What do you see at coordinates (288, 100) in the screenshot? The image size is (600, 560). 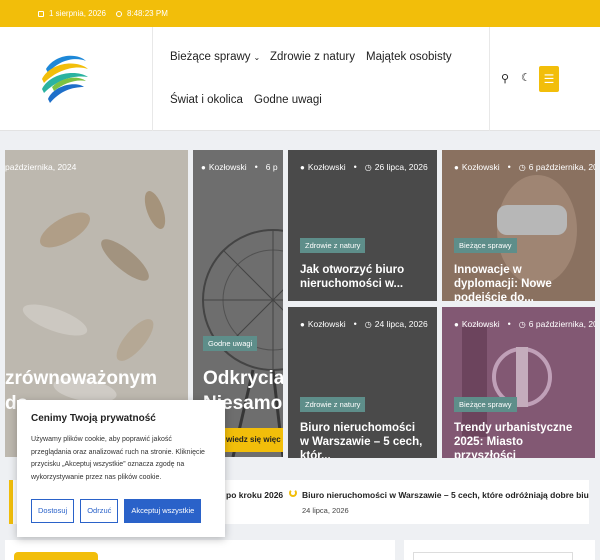 I see `nav-item-godne-uwagi: Godne uwagi` at bounding box center [288, 100].